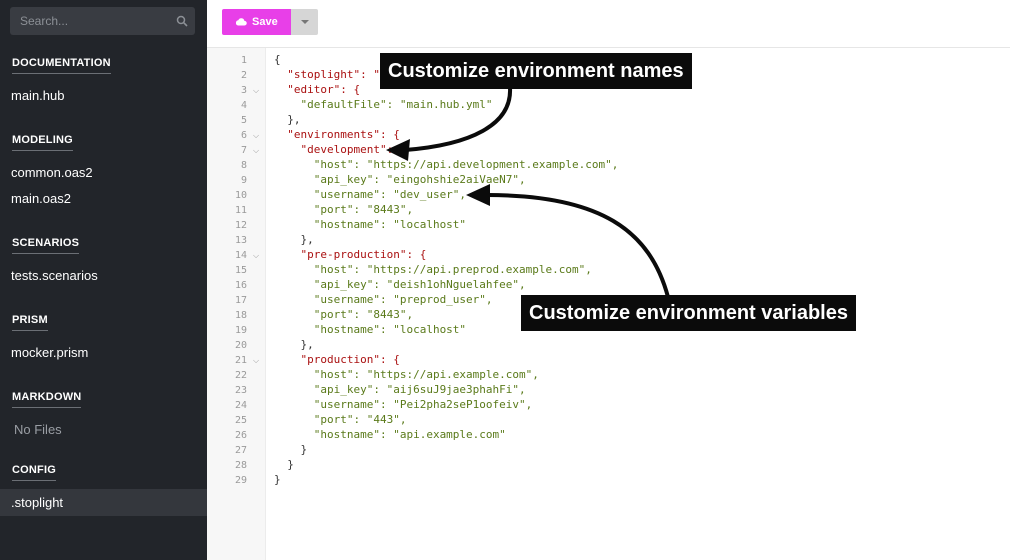 The height and width of the screenshot is (560, 1010). I want to click on line-number: 21, so click(240, 360).